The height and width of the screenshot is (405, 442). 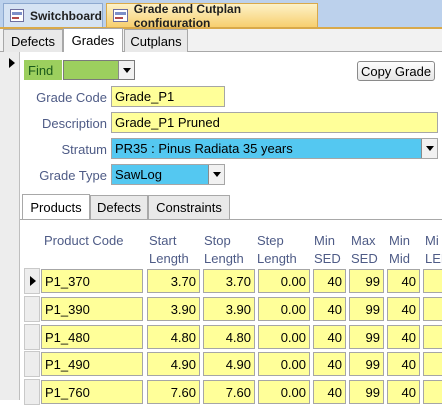 I want to click on subtab-constraints: Constraints, so click(x=189, y=207).